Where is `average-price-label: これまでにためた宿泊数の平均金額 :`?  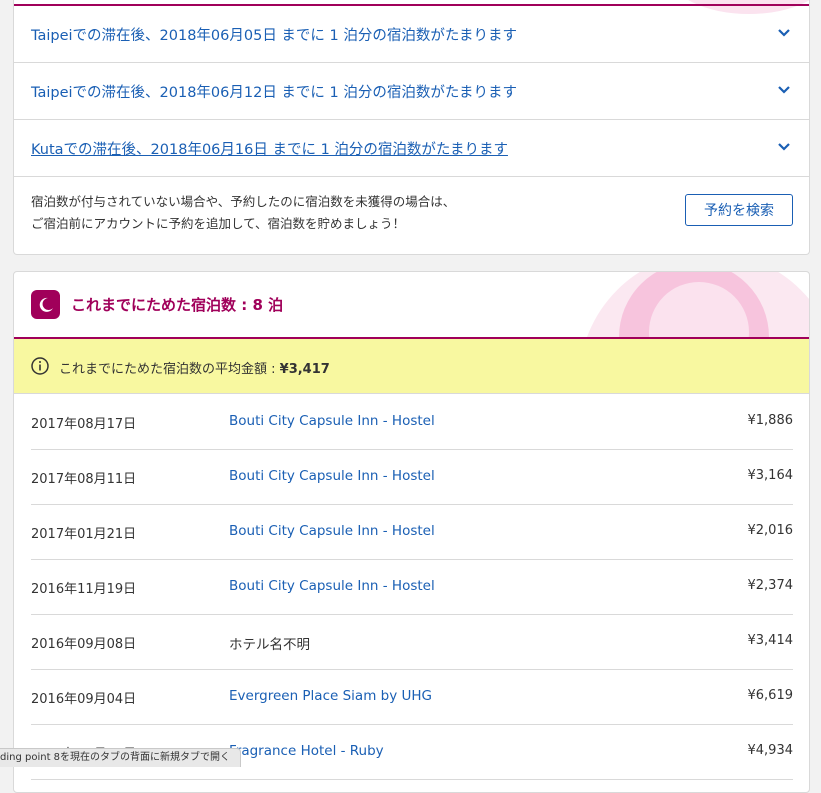
average-price-label: これまでにためた宿泊数の平均金額 : is located at coordinates (169, 369).